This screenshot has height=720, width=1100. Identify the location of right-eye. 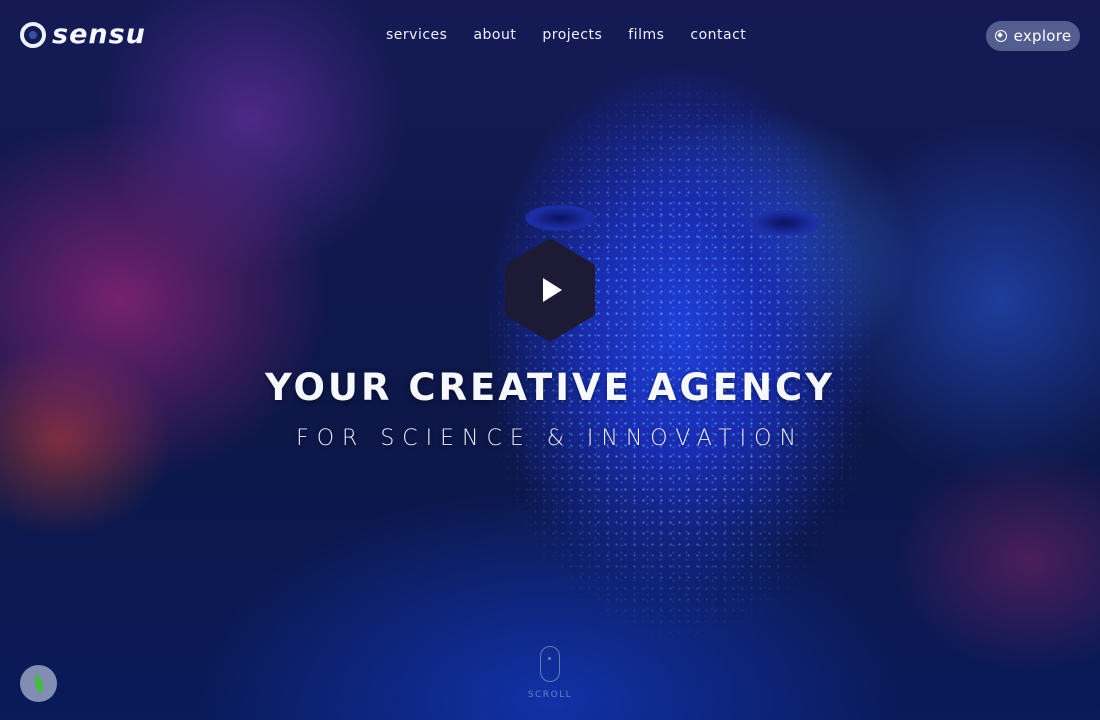
(785, 223).